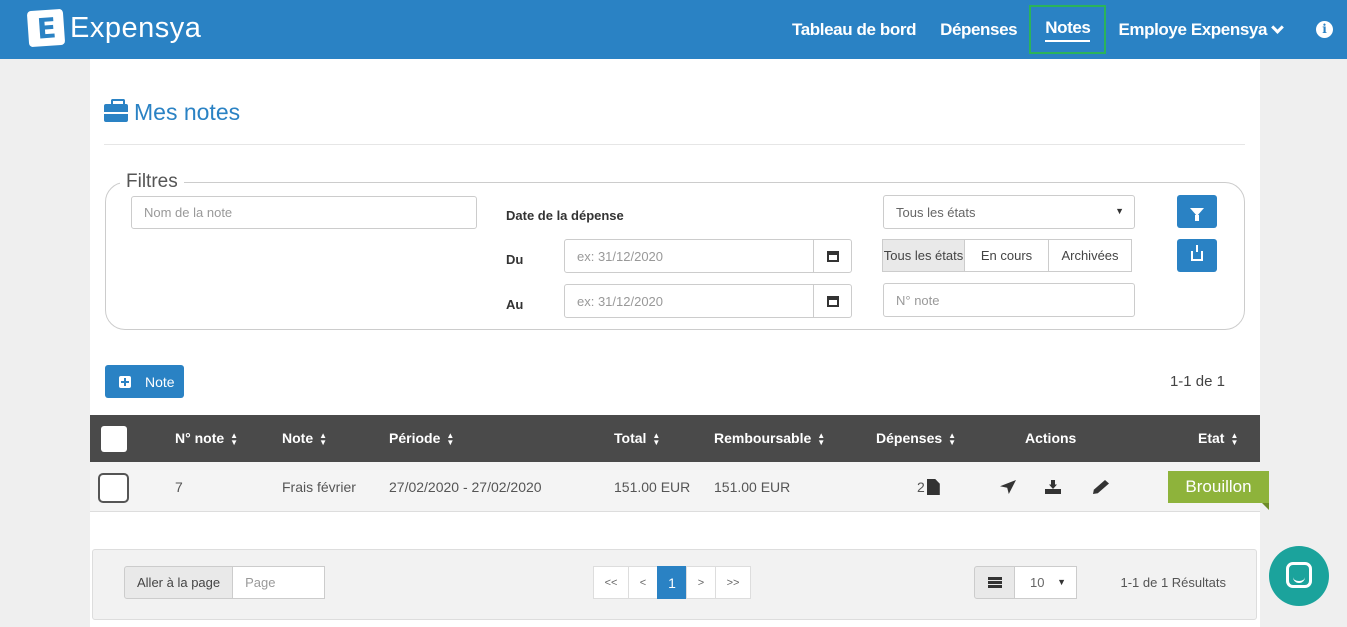  I want to click on nav-dashboard: Tableau de bord, so click(854, 30).